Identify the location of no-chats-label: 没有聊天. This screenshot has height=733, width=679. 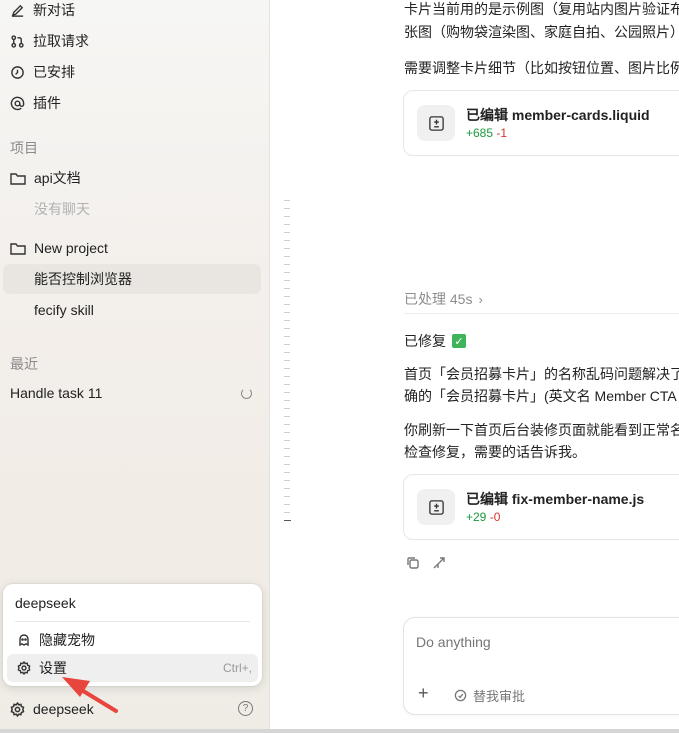
(62, 209).